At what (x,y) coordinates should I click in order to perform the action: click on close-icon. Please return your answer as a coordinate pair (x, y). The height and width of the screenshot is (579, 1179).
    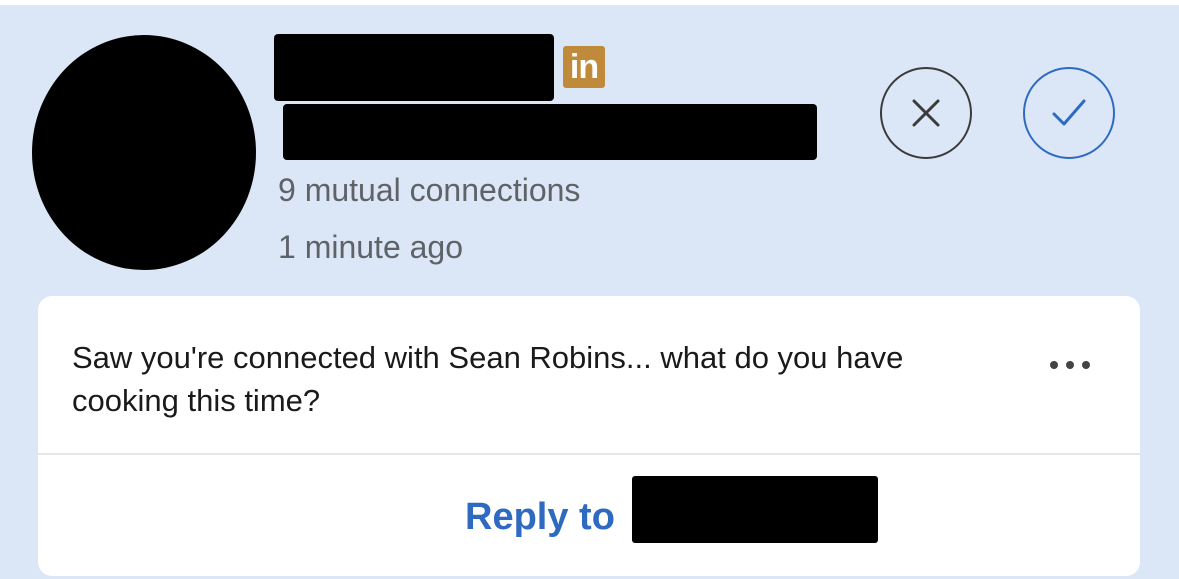
    Looking at the image, I should click on (926, 113).